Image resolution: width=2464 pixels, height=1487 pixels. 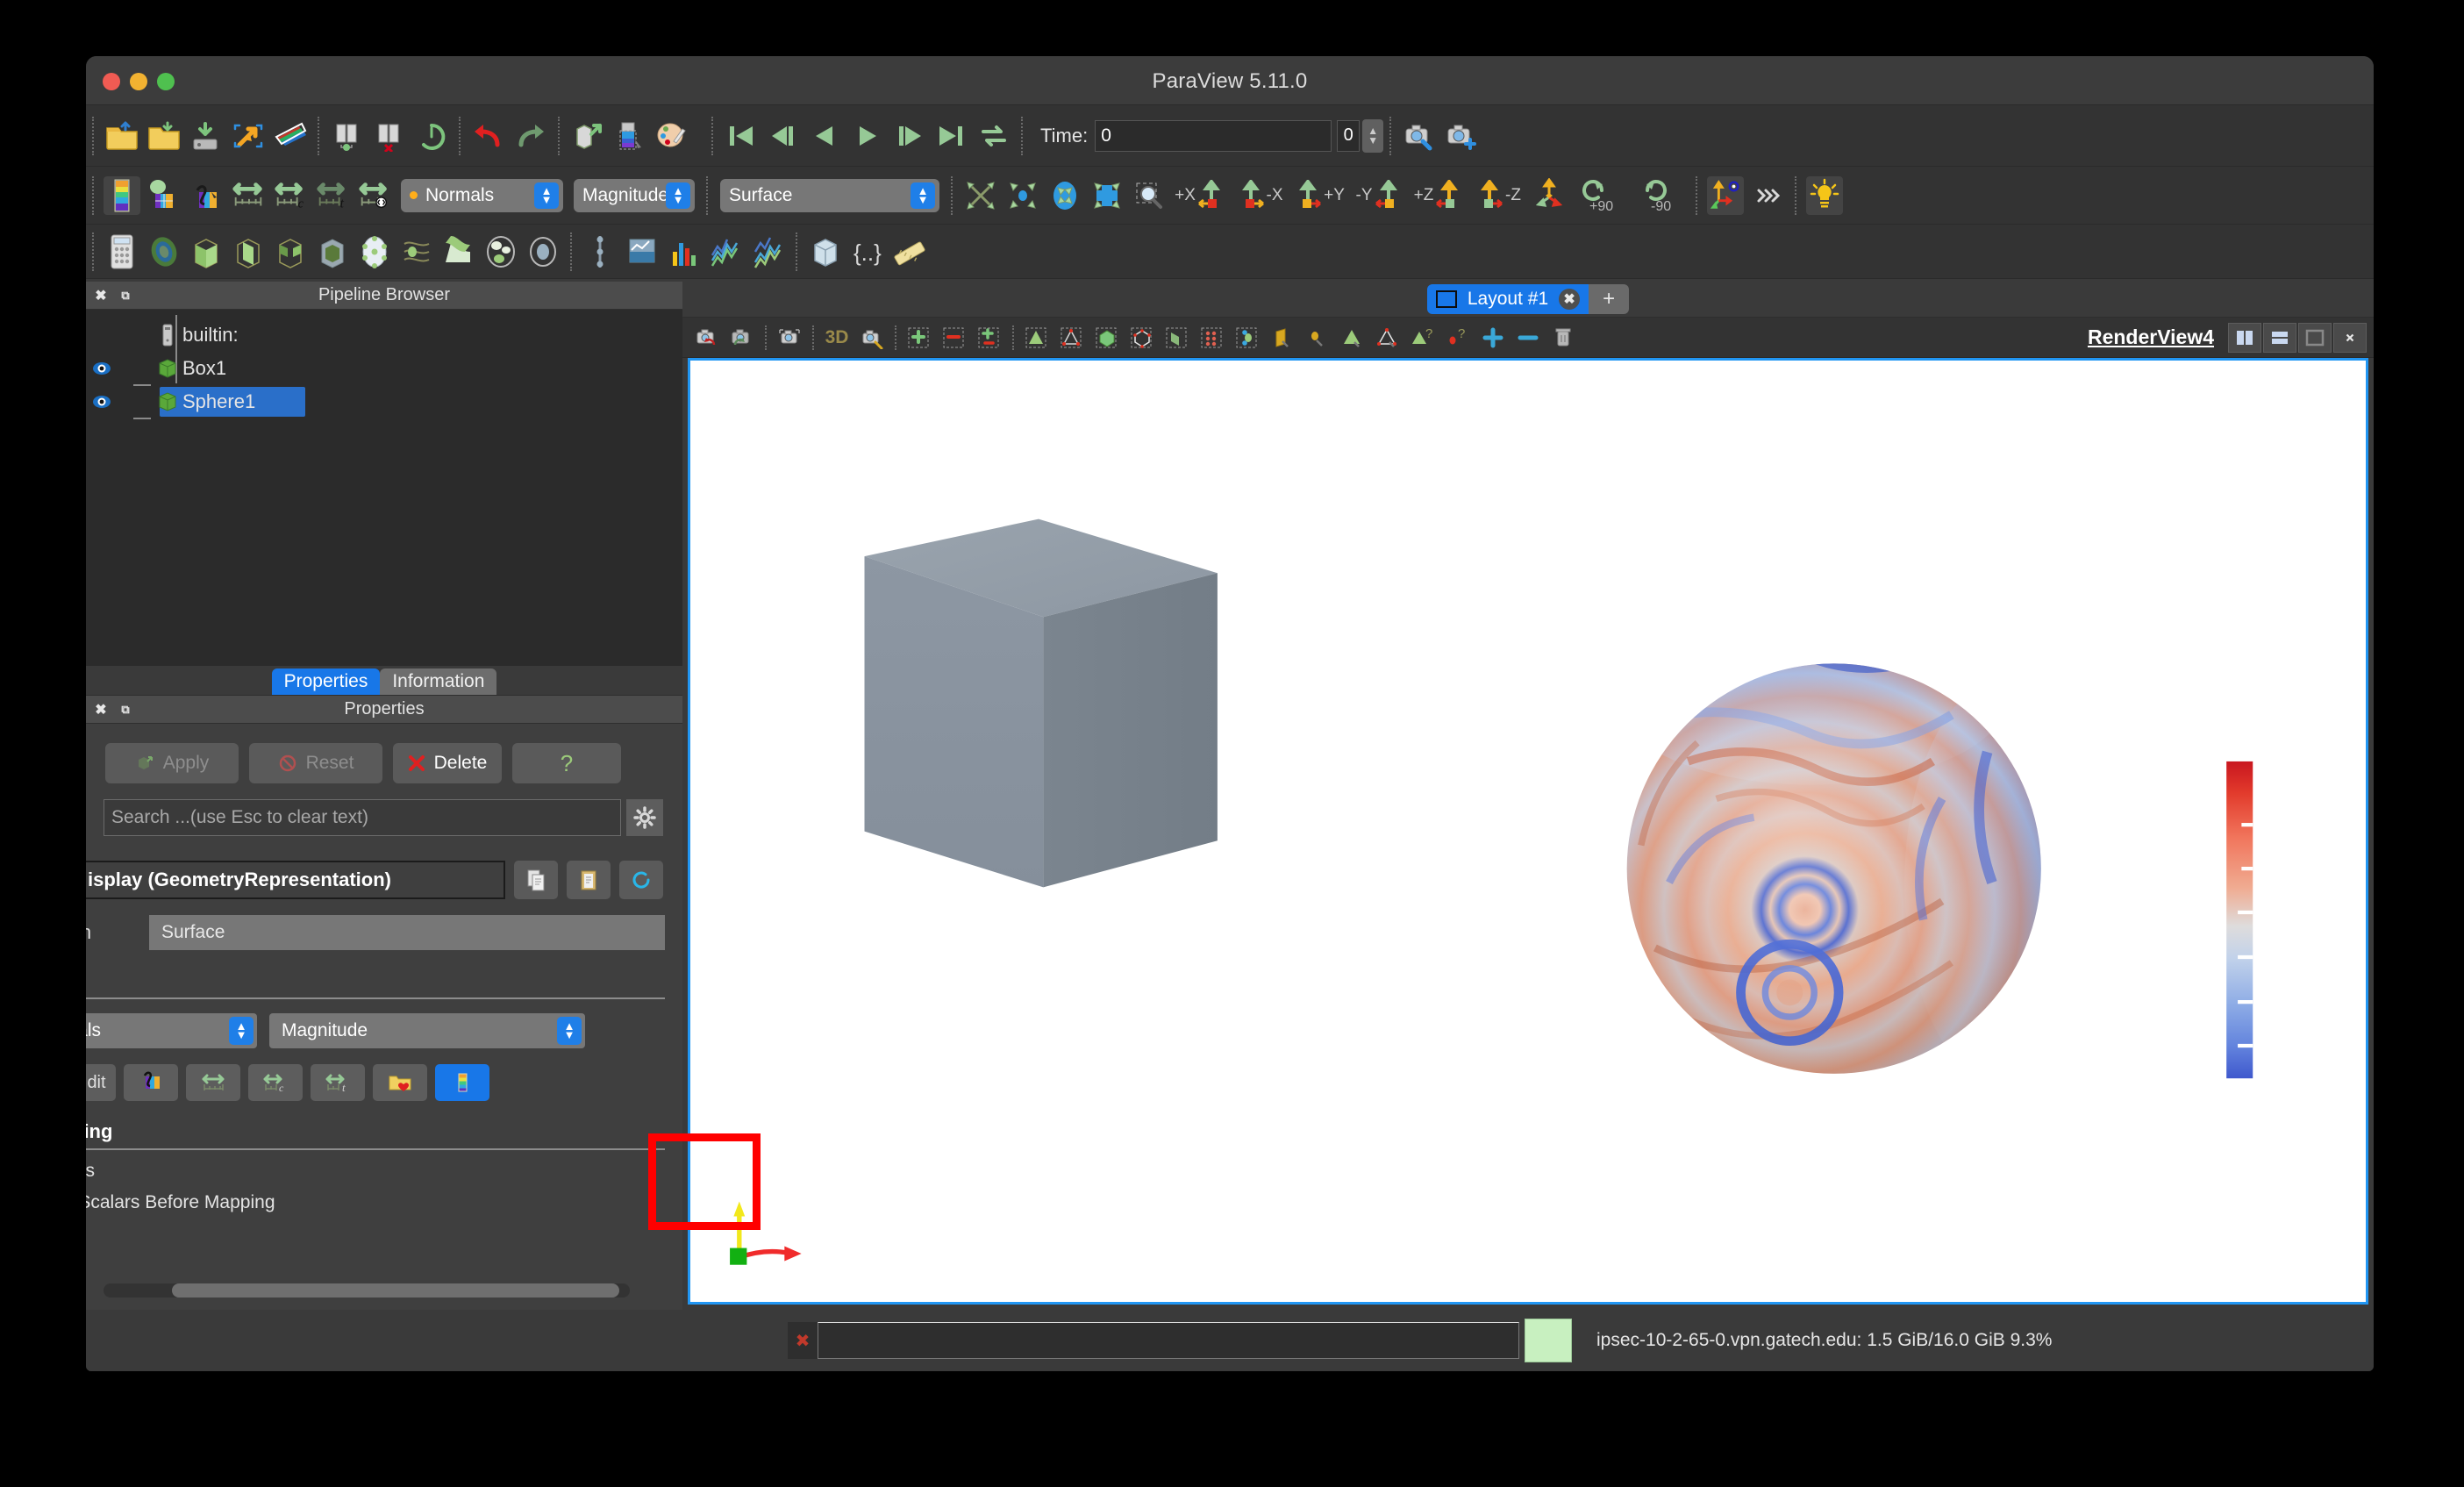 What do you see at coordinates (742, 136) in the screenshot?
I see `first-frame-icon` at bounding box center [742, 136].